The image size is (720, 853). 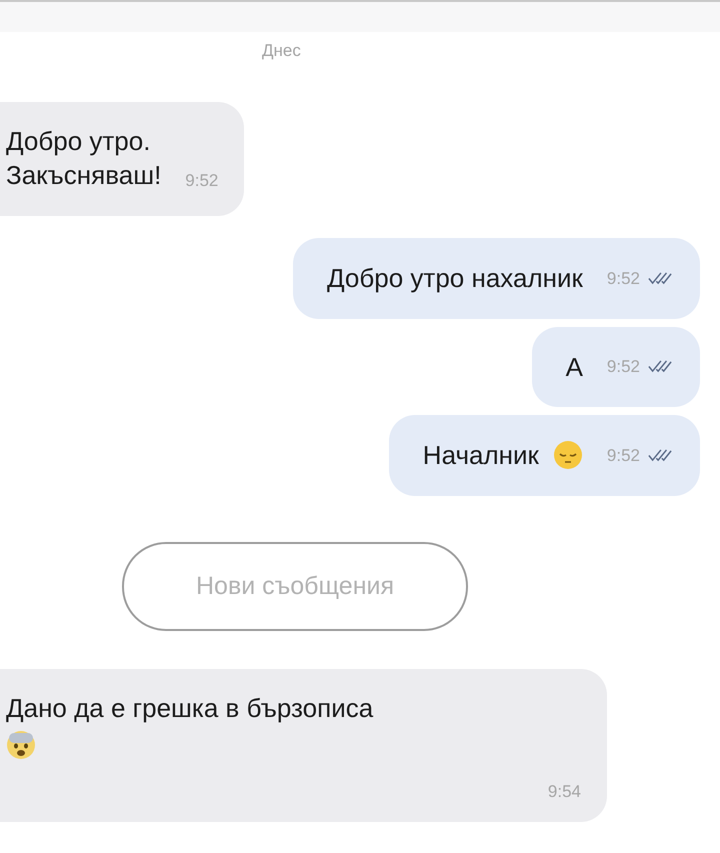 What do you see at coordinates (574, 367) in the screenshot?
I see `message-text: А` at bounding box center [574, 367].